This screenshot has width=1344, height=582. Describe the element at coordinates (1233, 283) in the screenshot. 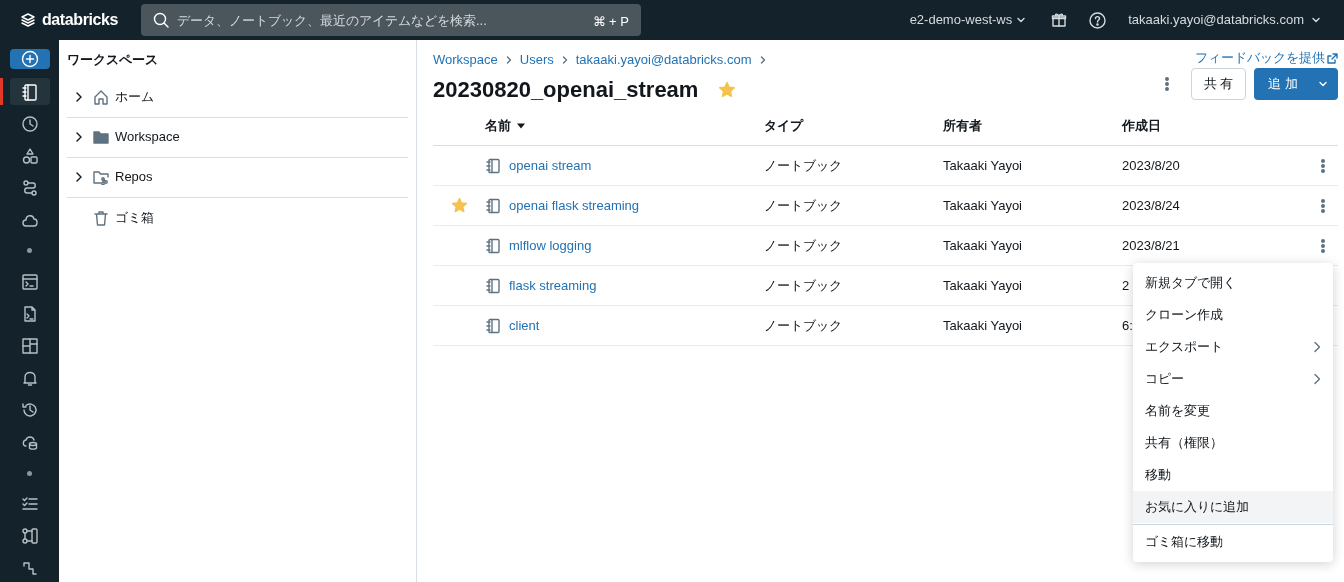

I see `menu-item: 新規タブで開く` at that location.